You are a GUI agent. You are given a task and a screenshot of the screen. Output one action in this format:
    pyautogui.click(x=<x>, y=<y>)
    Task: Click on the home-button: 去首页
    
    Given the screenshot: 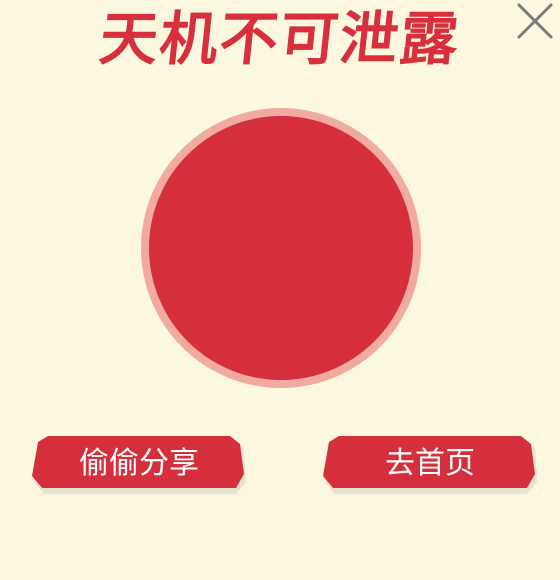 What is the action you would take?
    pyautogui.click(x=430, y=470)
    